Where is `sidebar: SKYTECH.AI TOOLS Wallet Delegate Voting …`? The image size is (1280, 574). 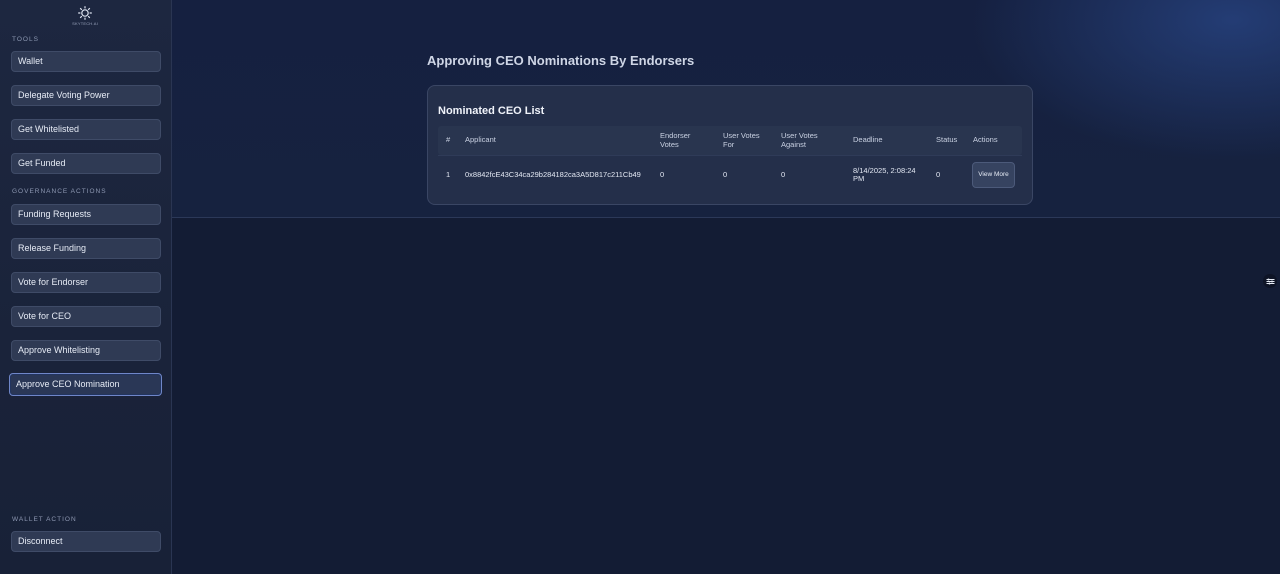
sidebar: SKYTECH.AI TOOLS Wallet Delegate Voting … is located at coordinates (86, 287).